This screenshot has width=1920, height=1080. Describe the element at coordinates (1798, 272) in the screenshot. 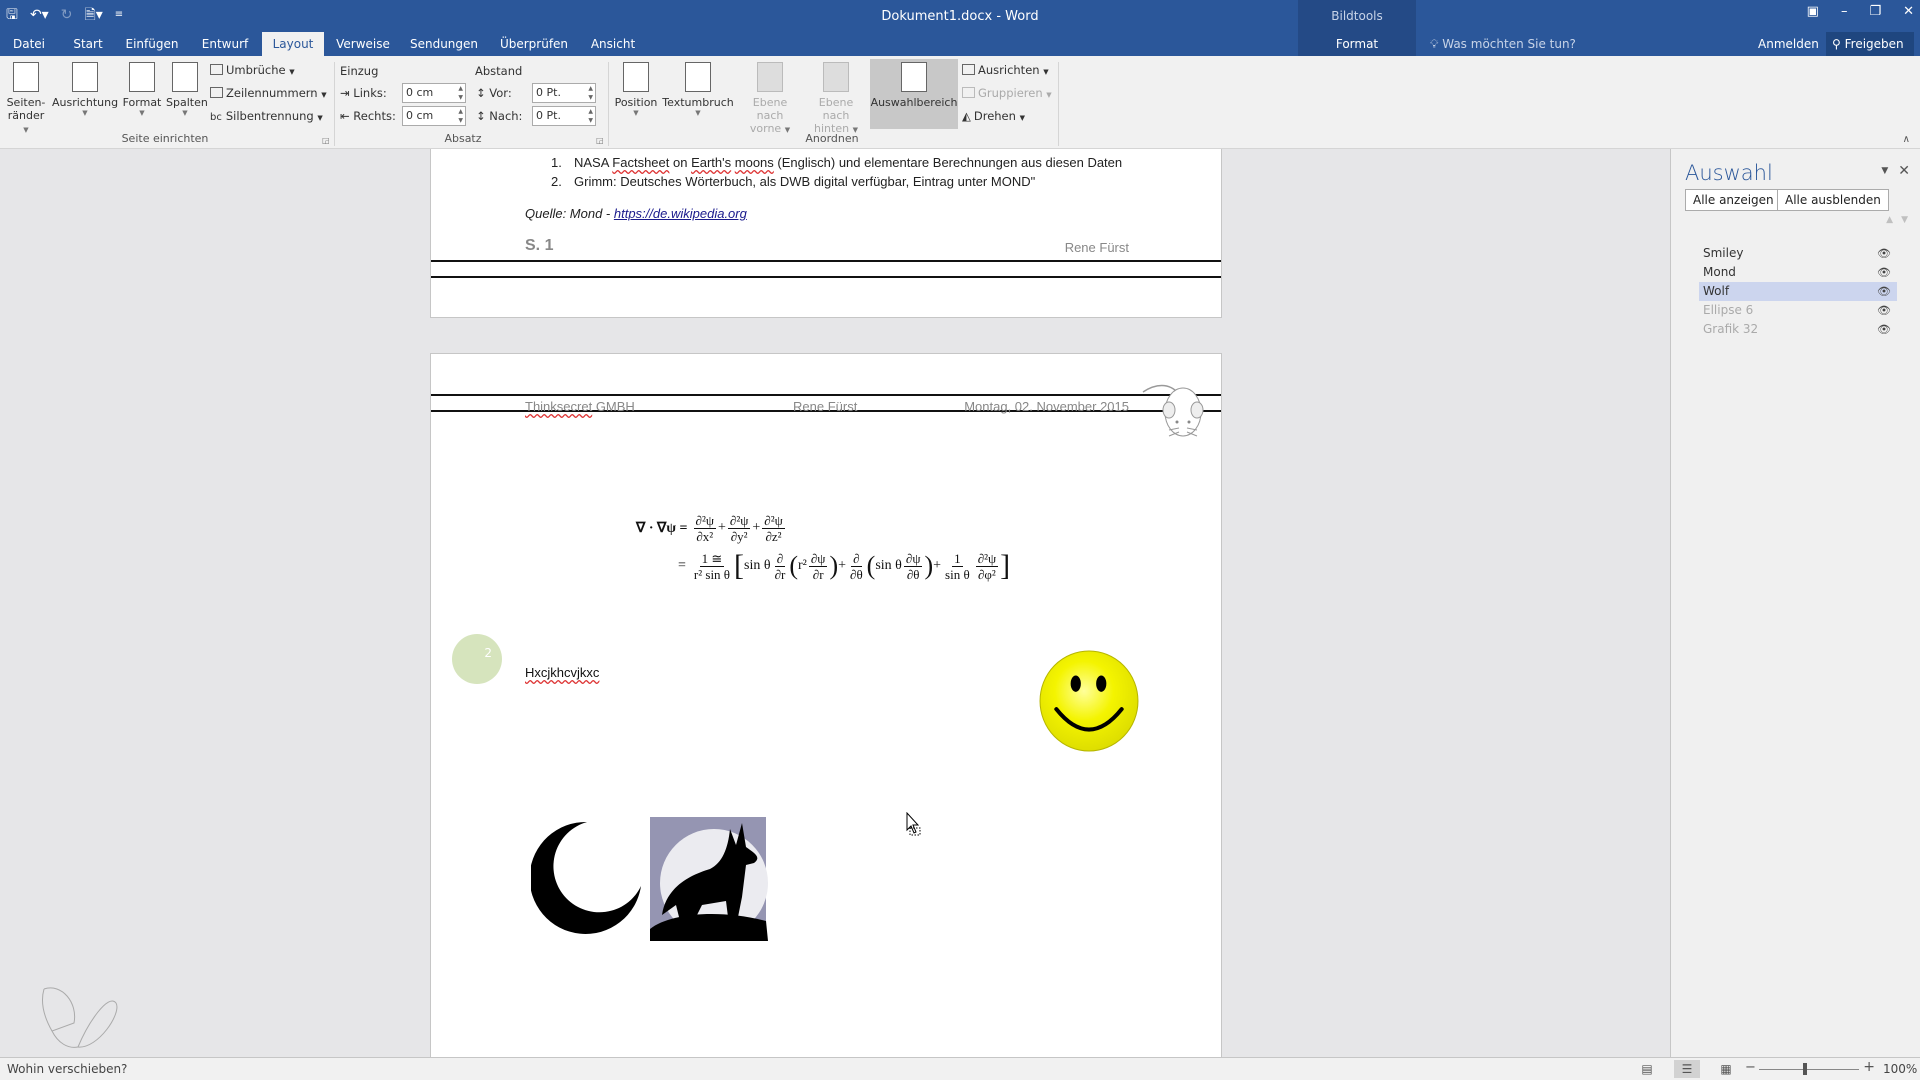

I see `selection-item-mond: Mond 👁︎` at that location.